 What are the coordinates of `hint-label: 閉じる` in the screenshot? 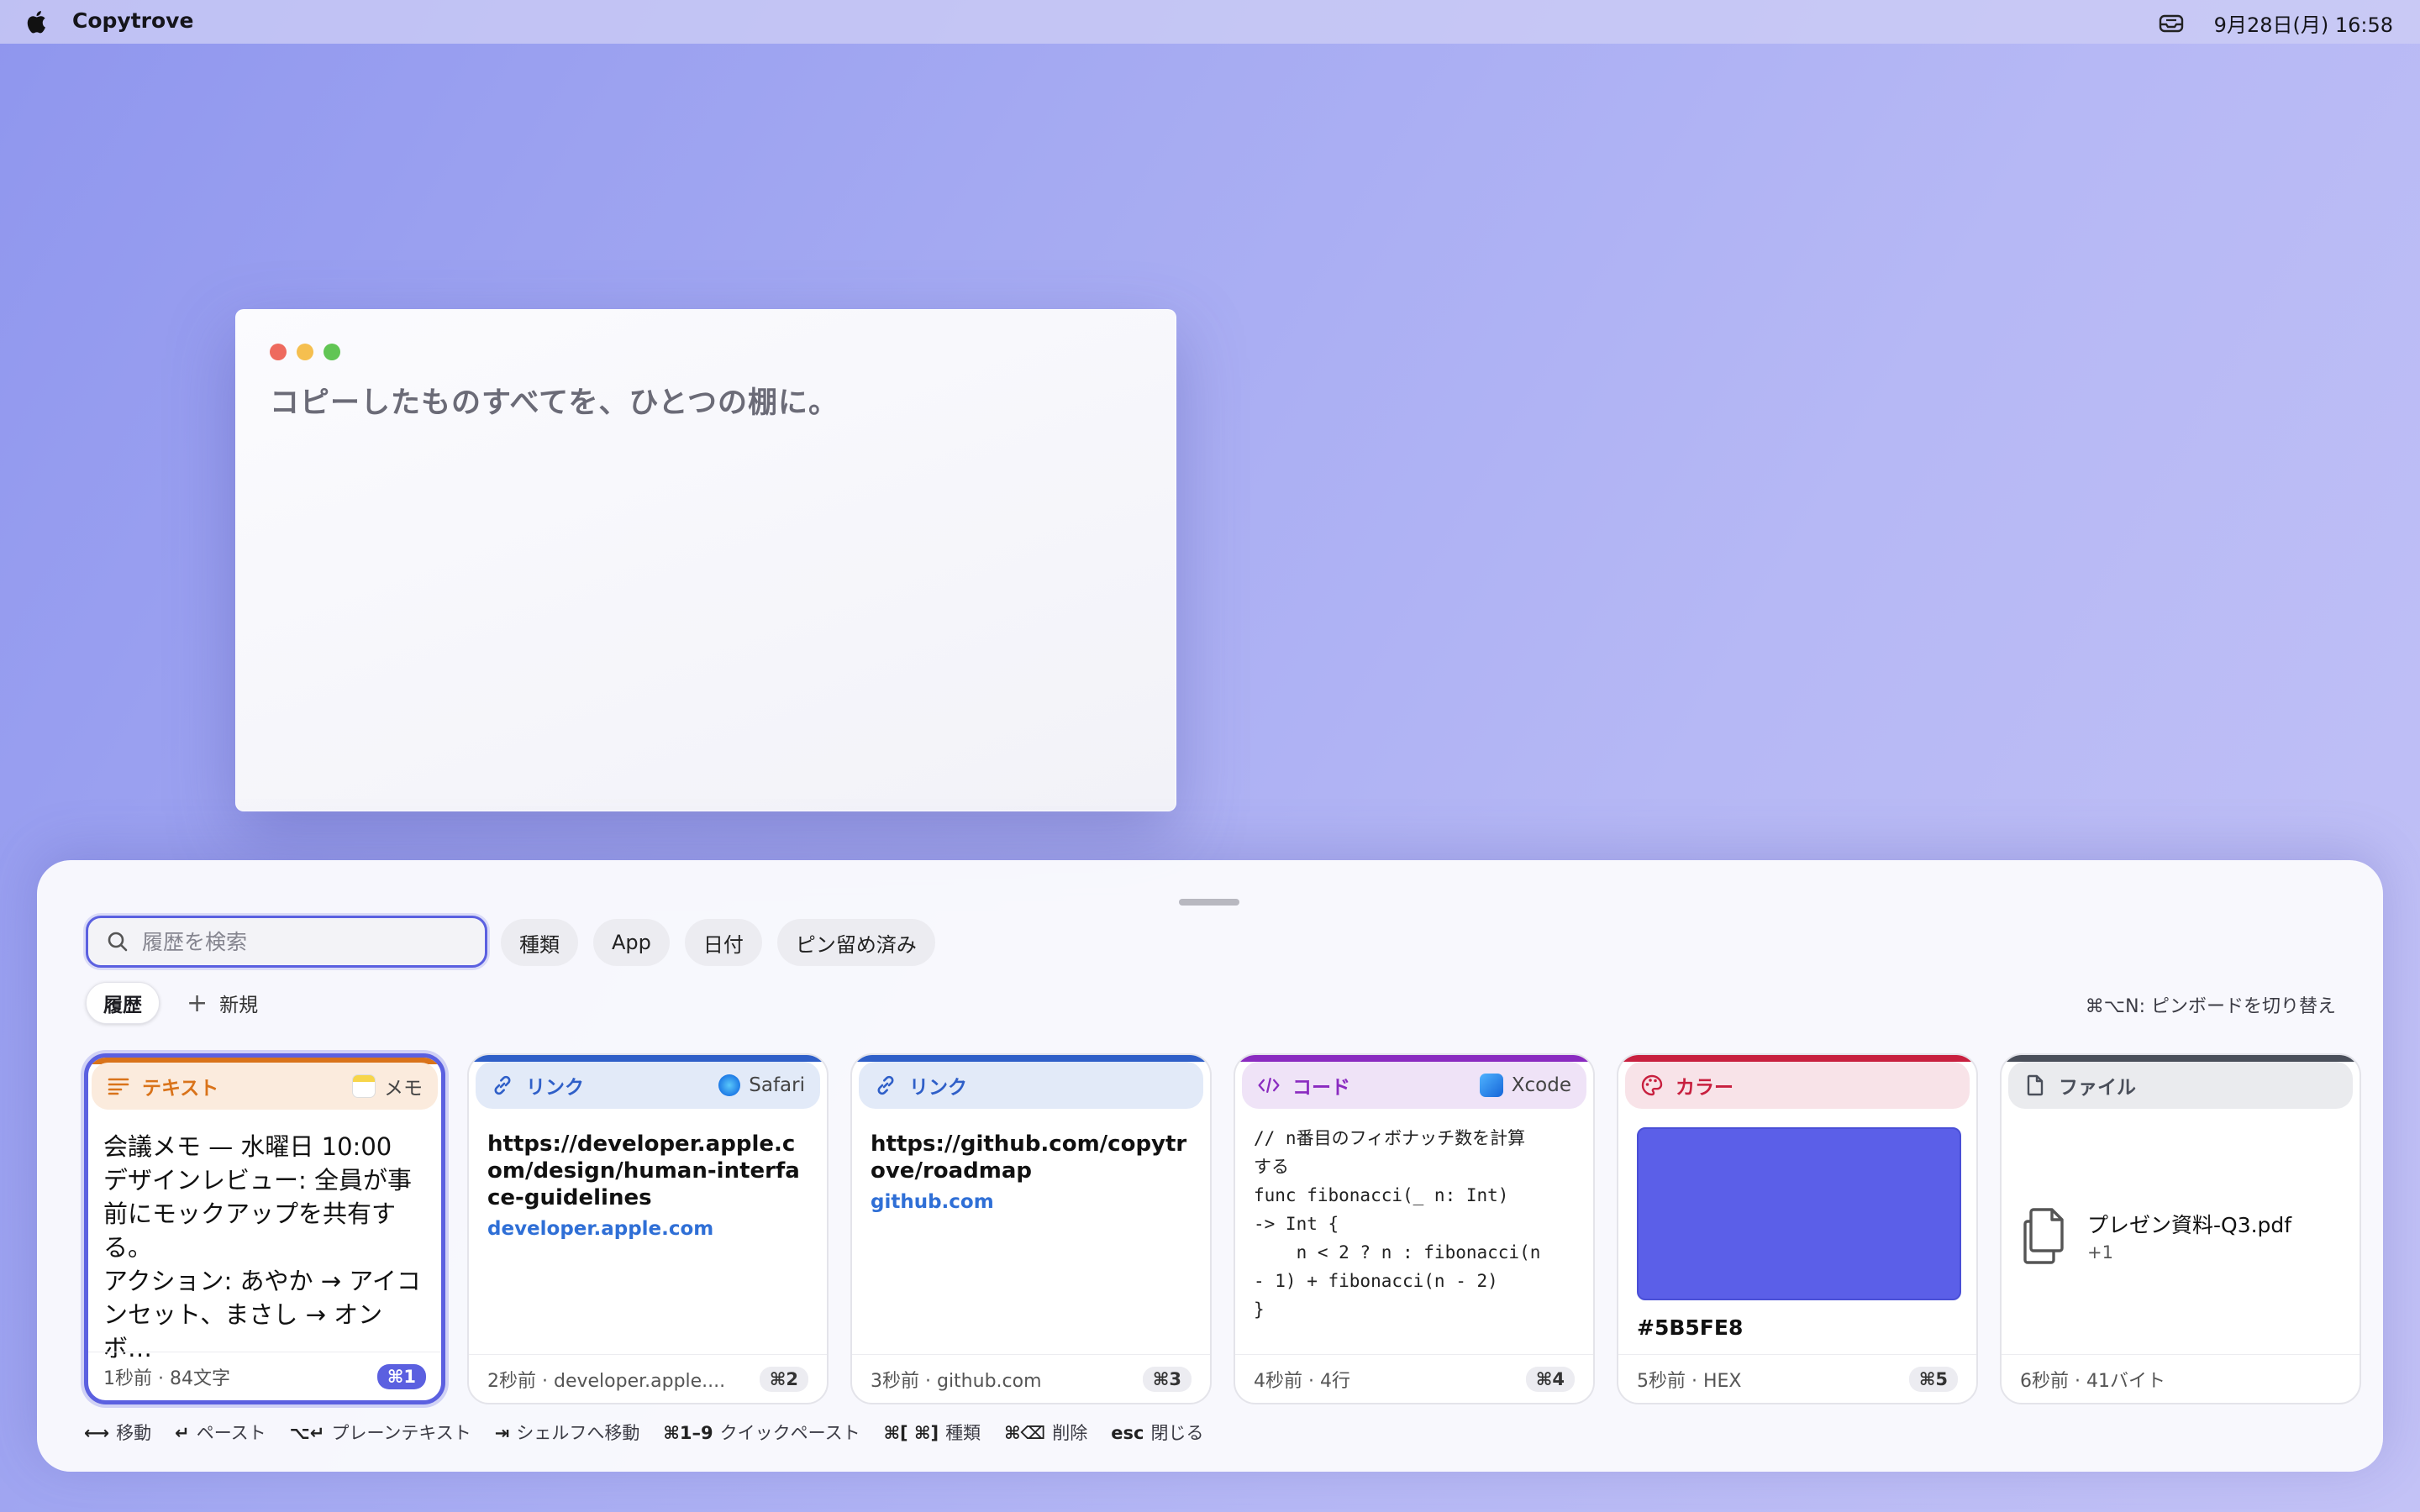 It's located at (1177, 1433).